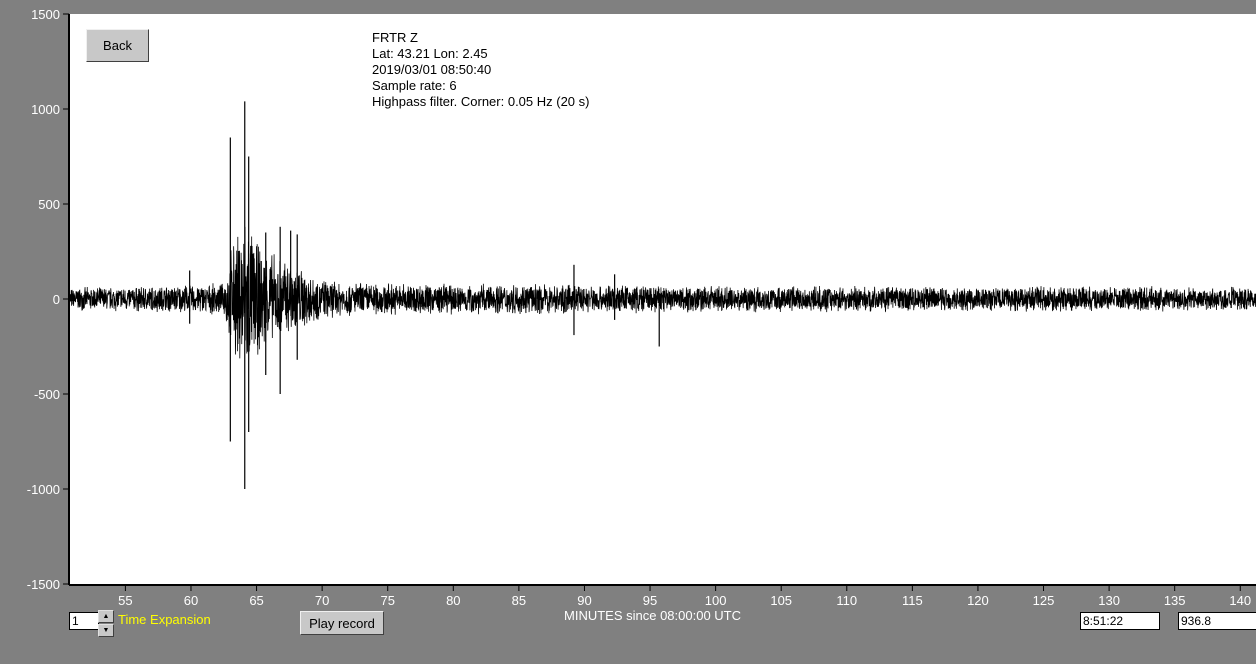 The width and height of the screenshot is (1256, 664). What do you see at coordinates (47, 394) in the screenshot?
I see `y-tick-label: -500` at bounding box center [47, 394].